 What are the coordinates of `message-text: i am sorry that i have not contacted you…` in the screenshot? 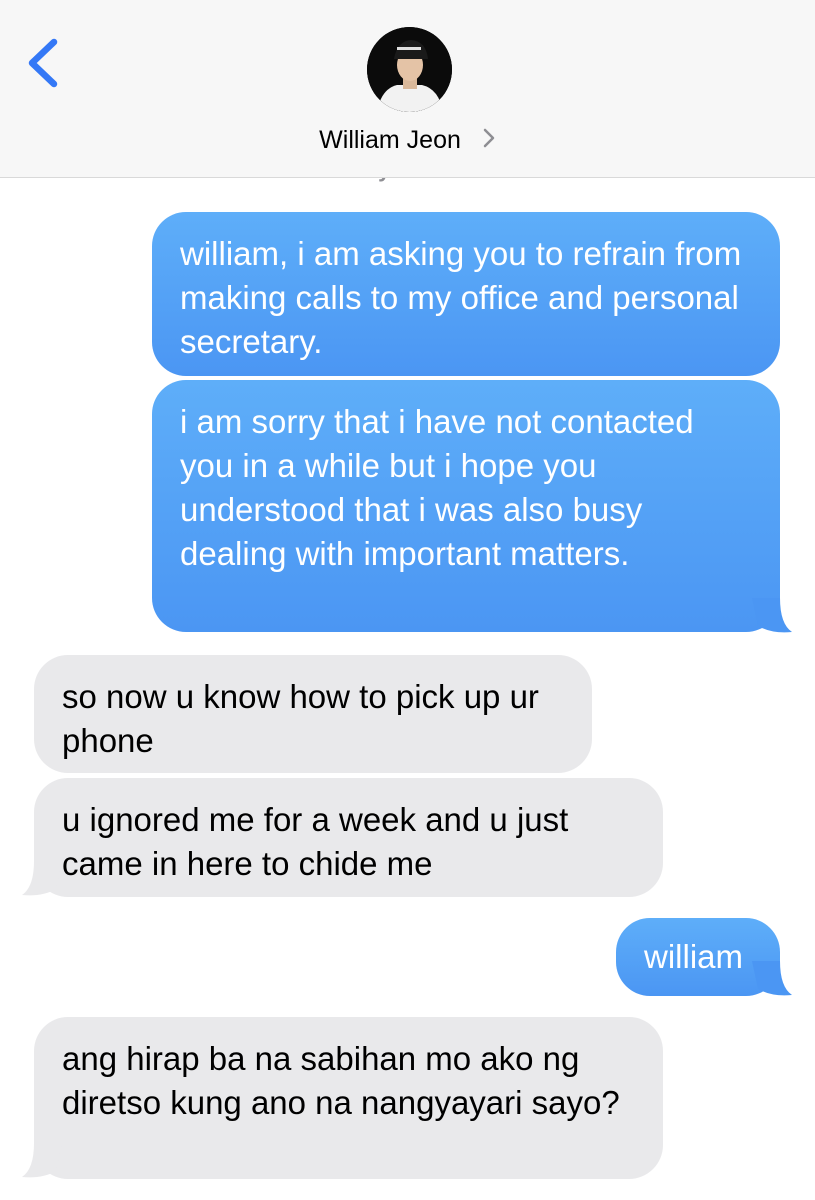 It's located at (437, 487).